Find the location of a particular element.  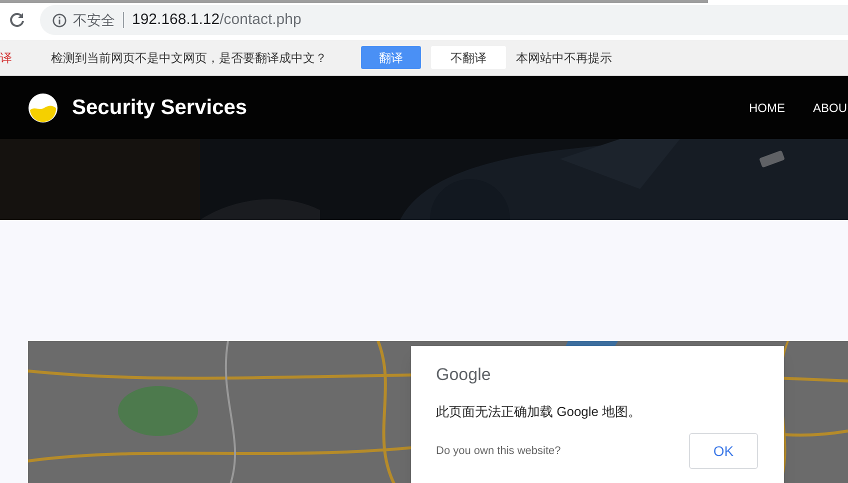

logo-icon is located at coordinates (43, 107).